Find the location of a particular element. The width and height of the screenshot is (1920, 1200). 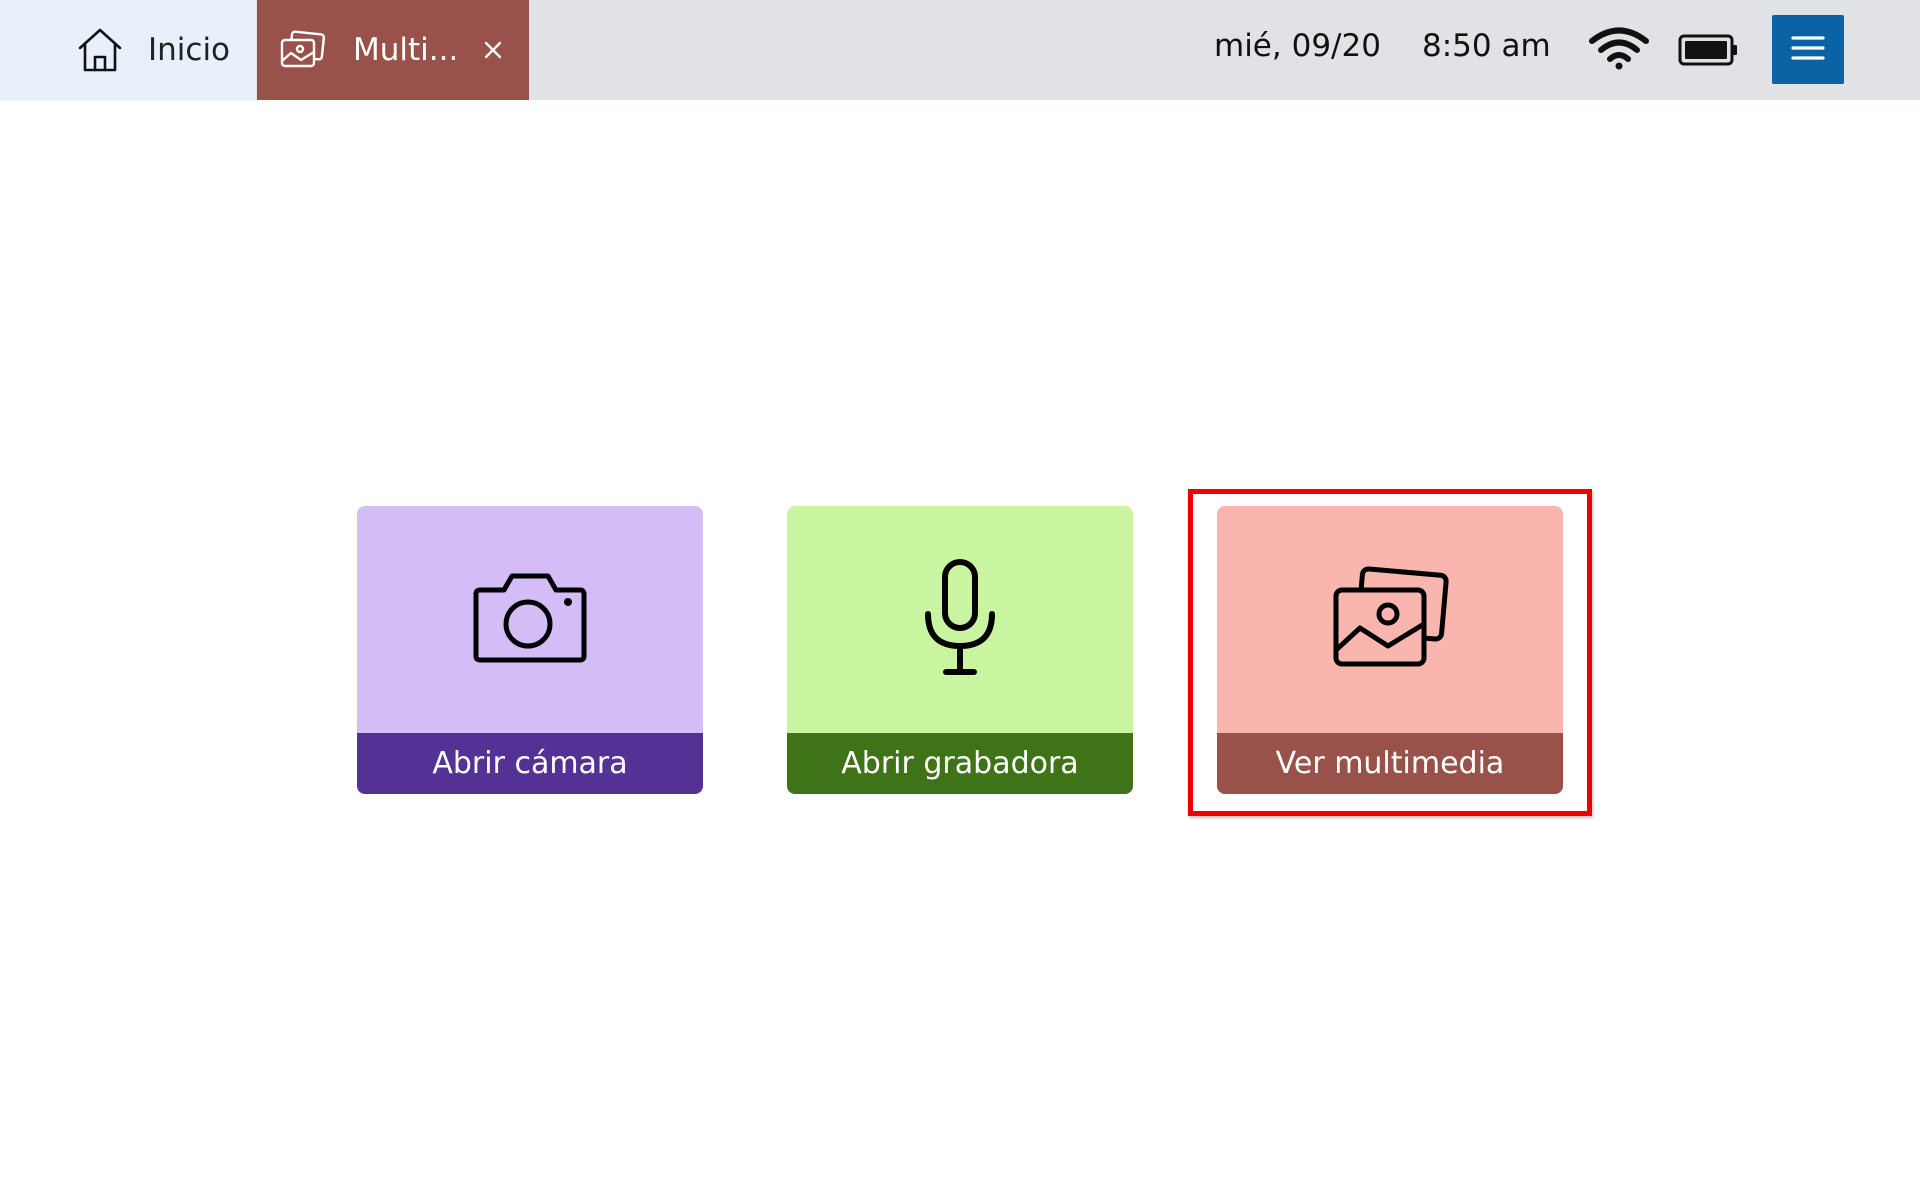

open-camera-button: Abrir cámara is located at coordinates (530, 650).